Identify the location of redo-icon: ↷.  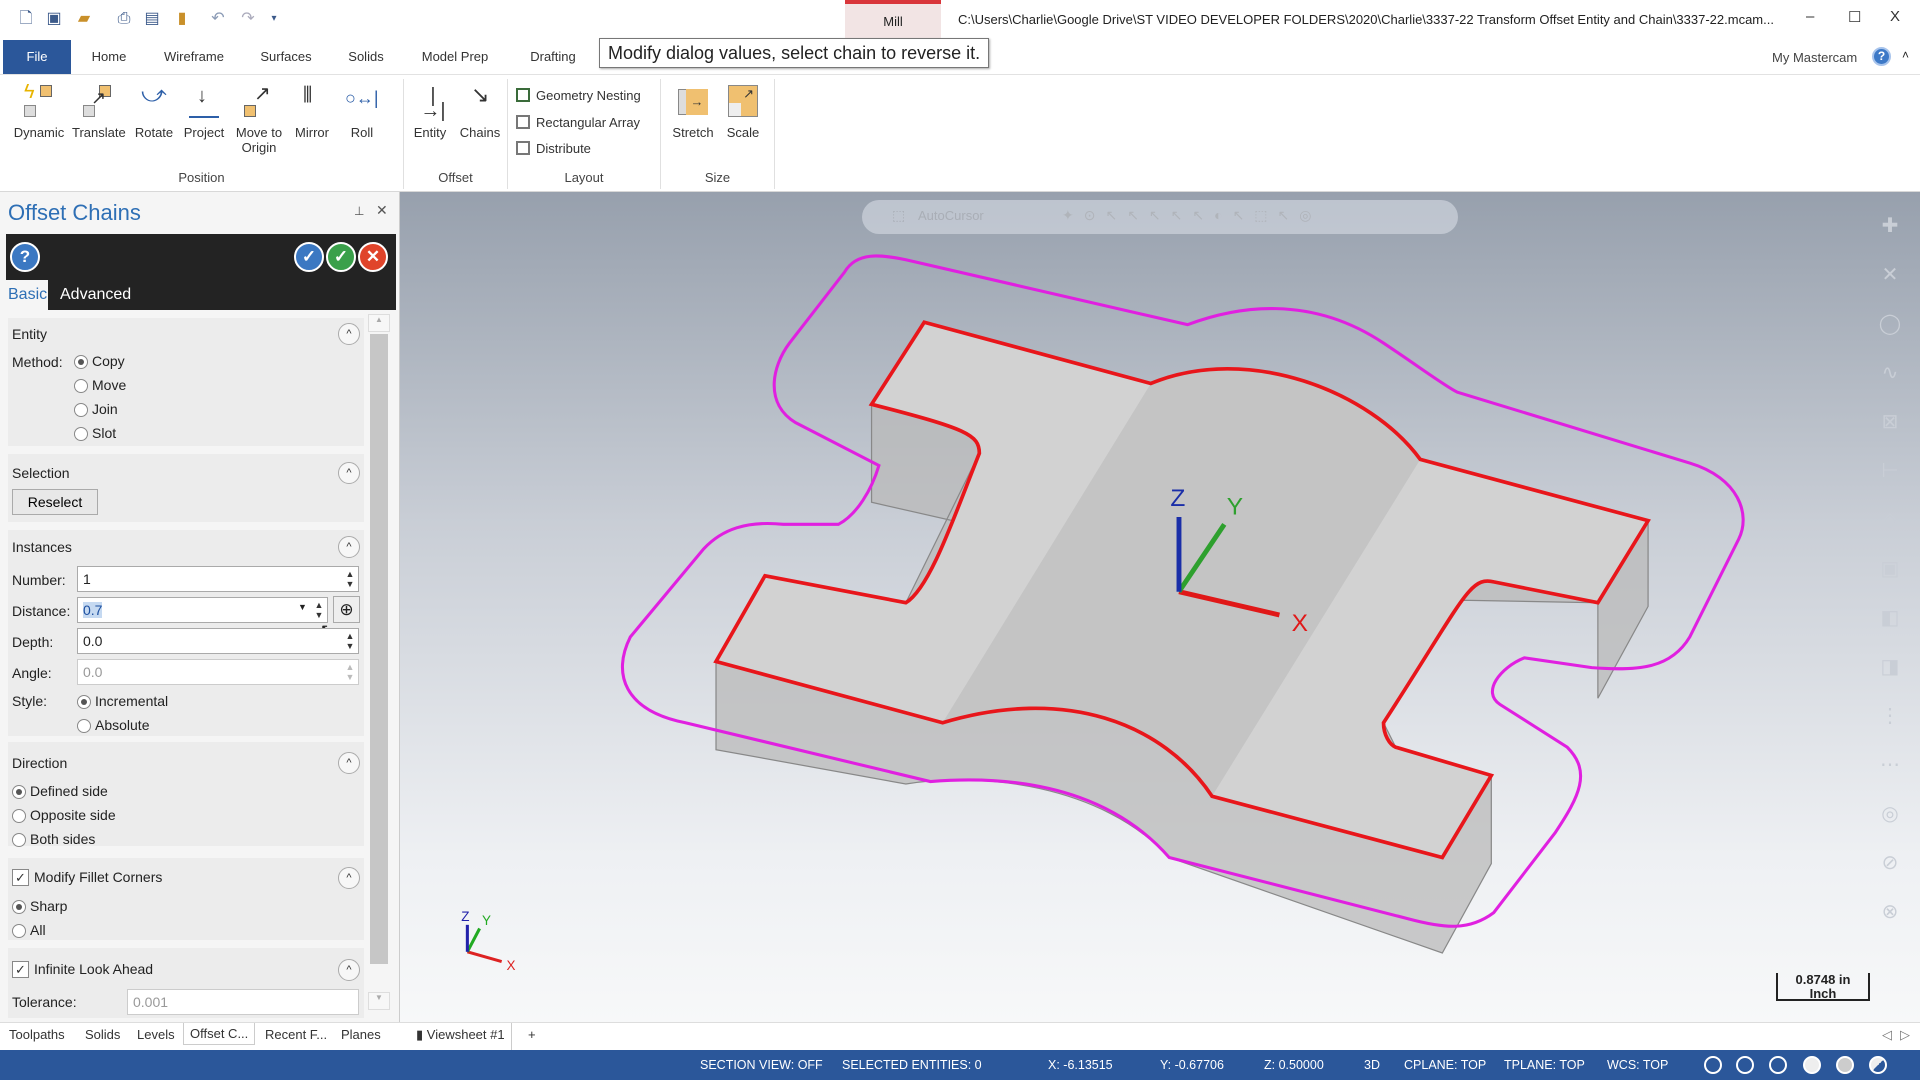
(248, 19).